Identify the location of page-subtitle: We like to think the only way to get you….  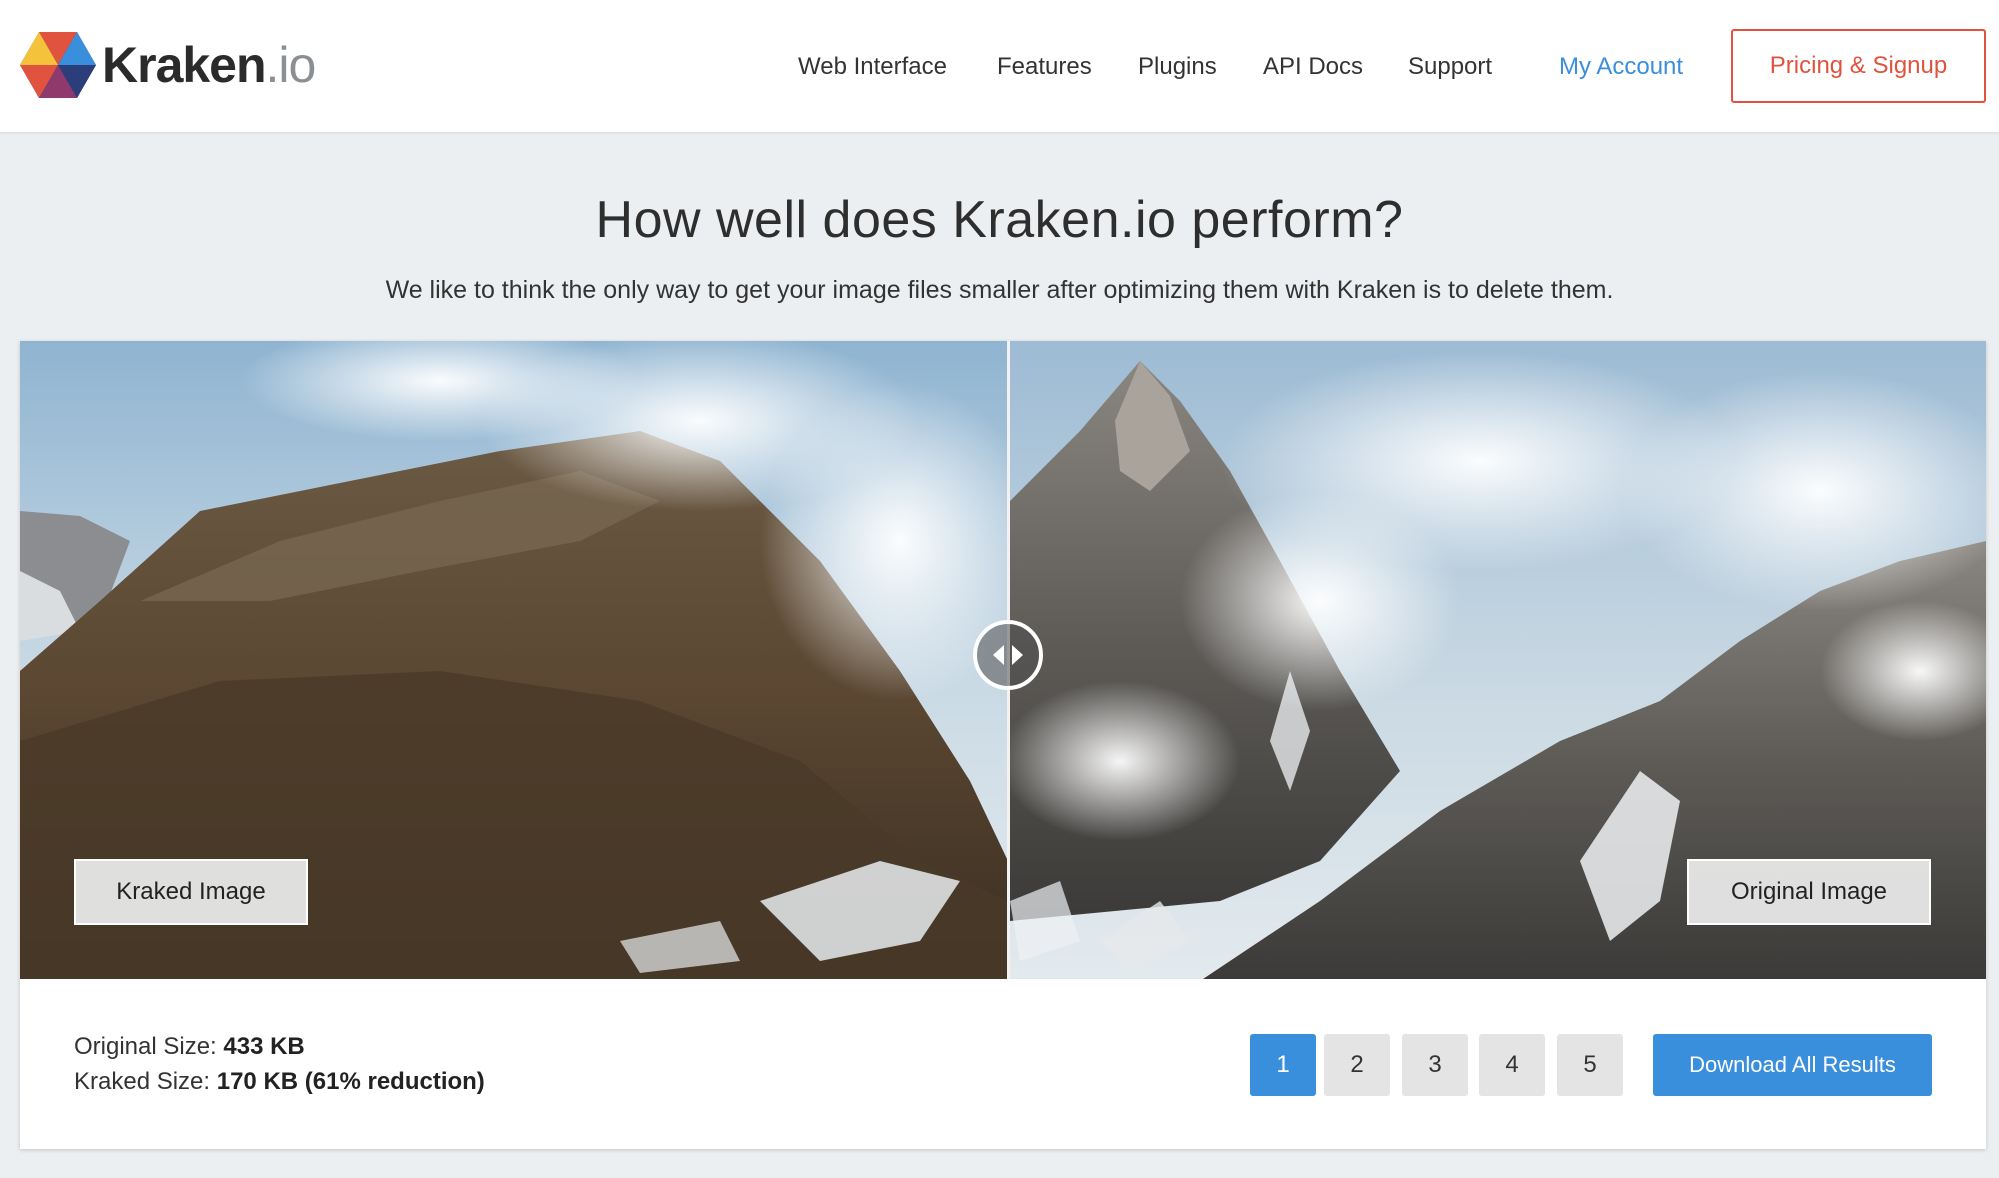
(999, 290).